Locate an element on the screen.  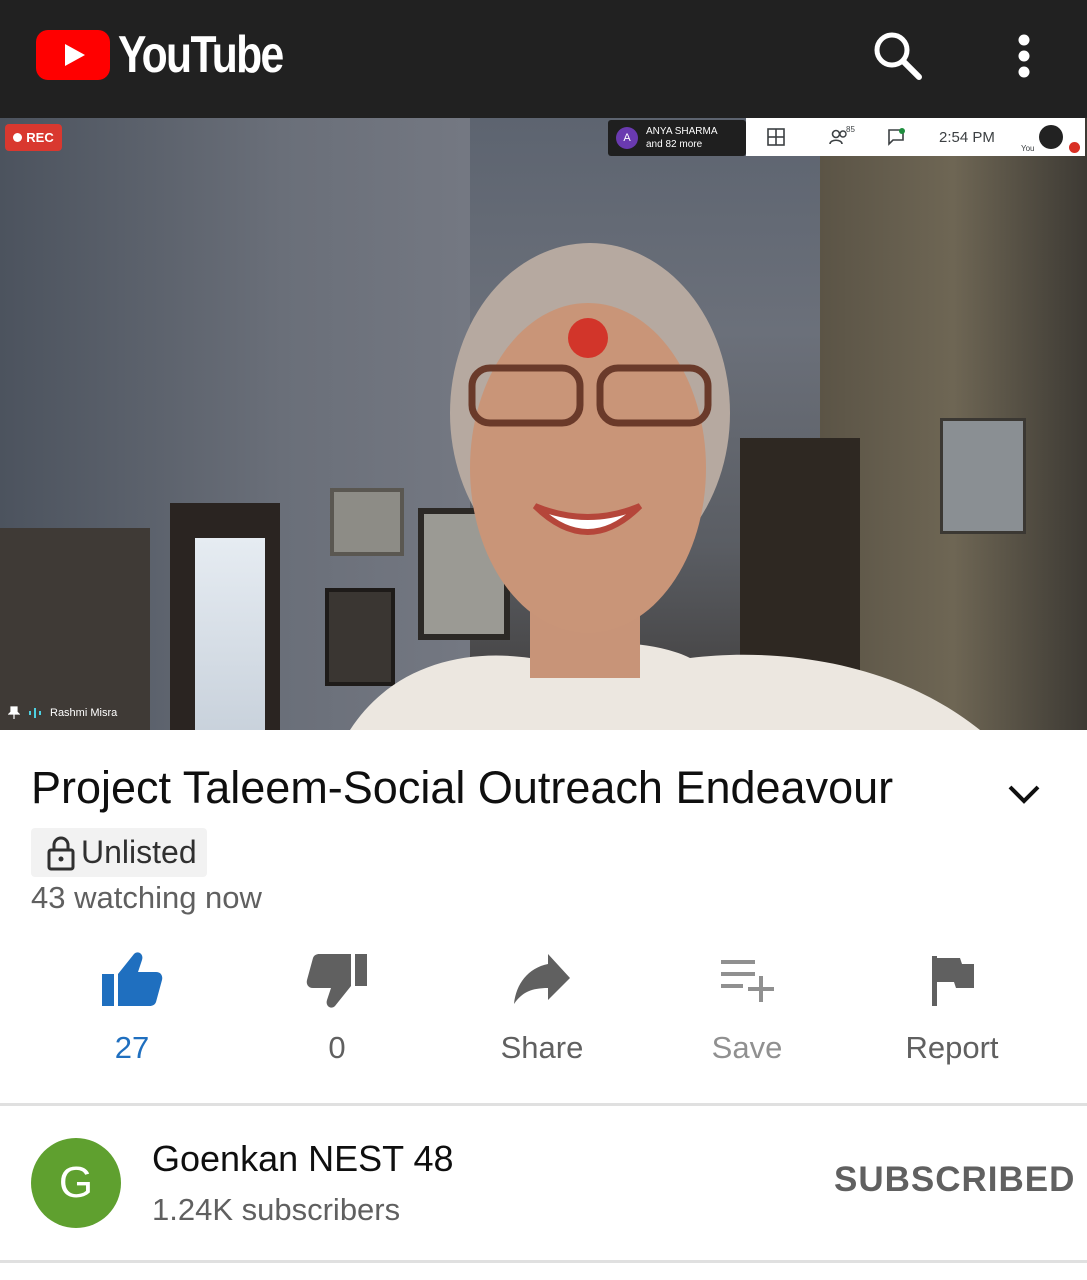
subscribe-button: SUBSCRIBED is located at coordinates (954, 1180).